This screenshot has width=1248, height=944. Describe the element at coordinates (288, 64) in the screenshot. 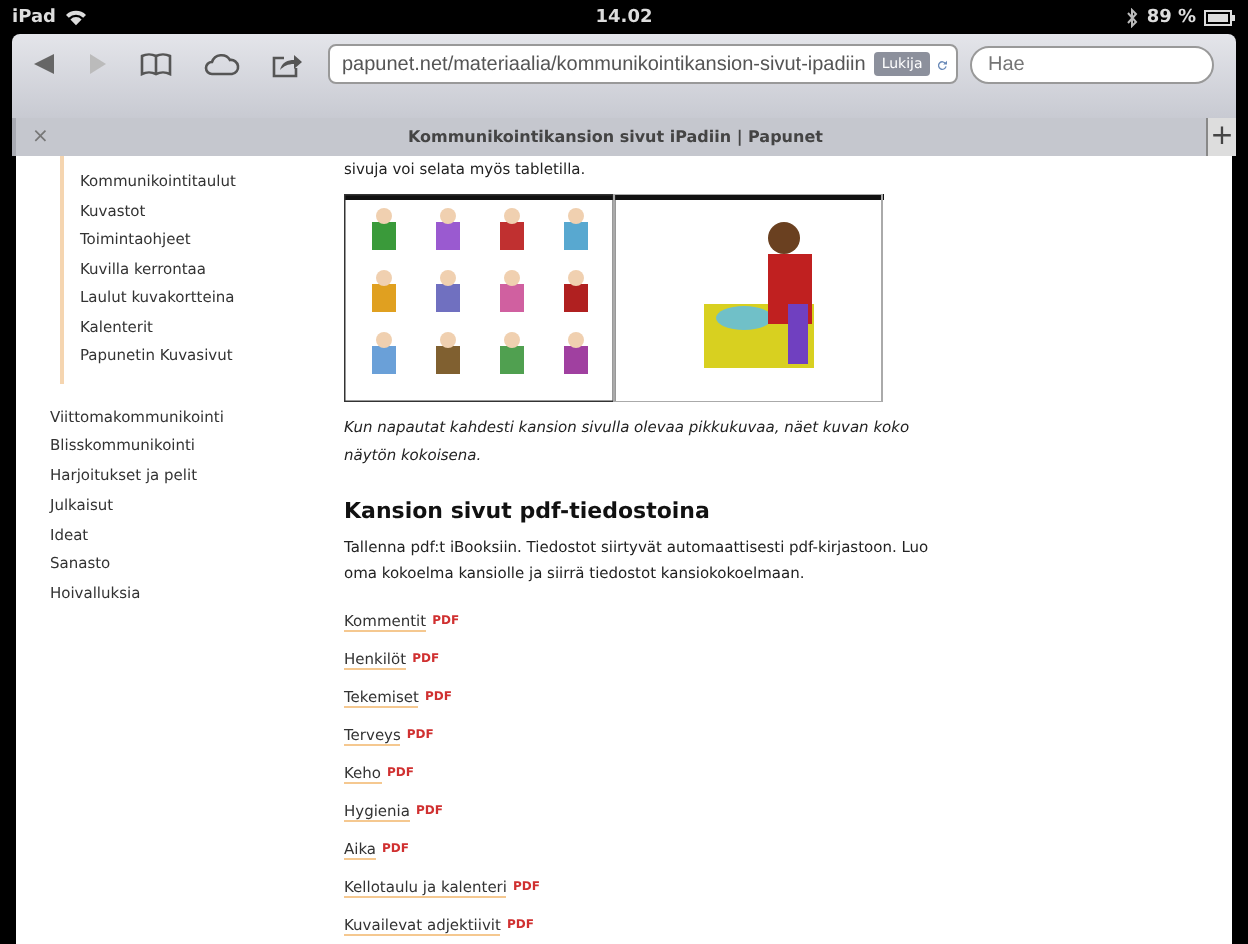

I see `share-icon` at that location.